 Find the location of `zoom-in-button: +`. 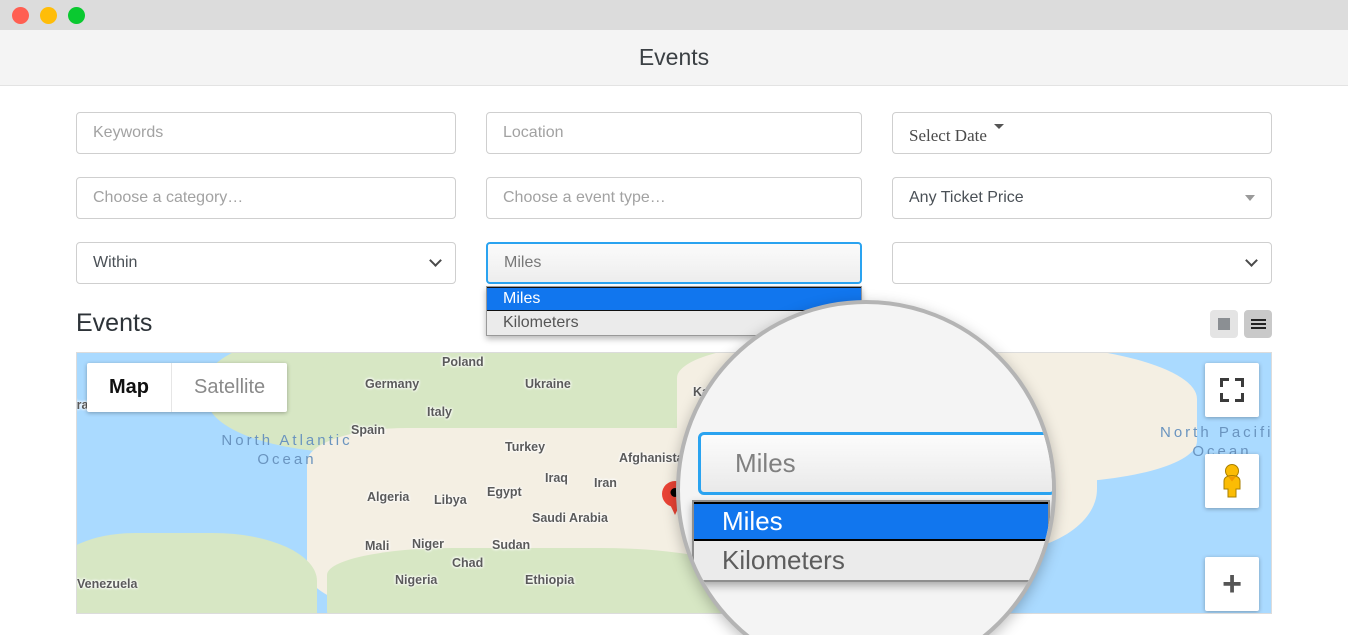

zoom-in-button: + is located at coordinates (1232, 584).